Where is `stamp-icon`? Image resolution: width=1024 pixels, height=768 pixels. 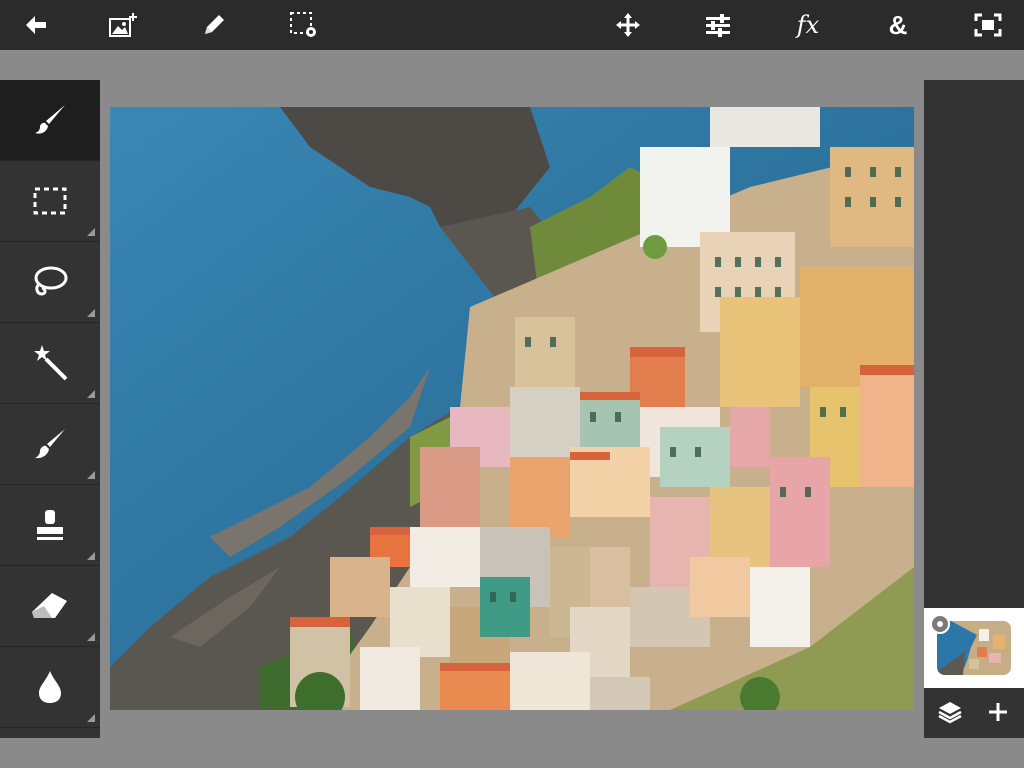
stamp-icon is located at coordinates (50, 525).